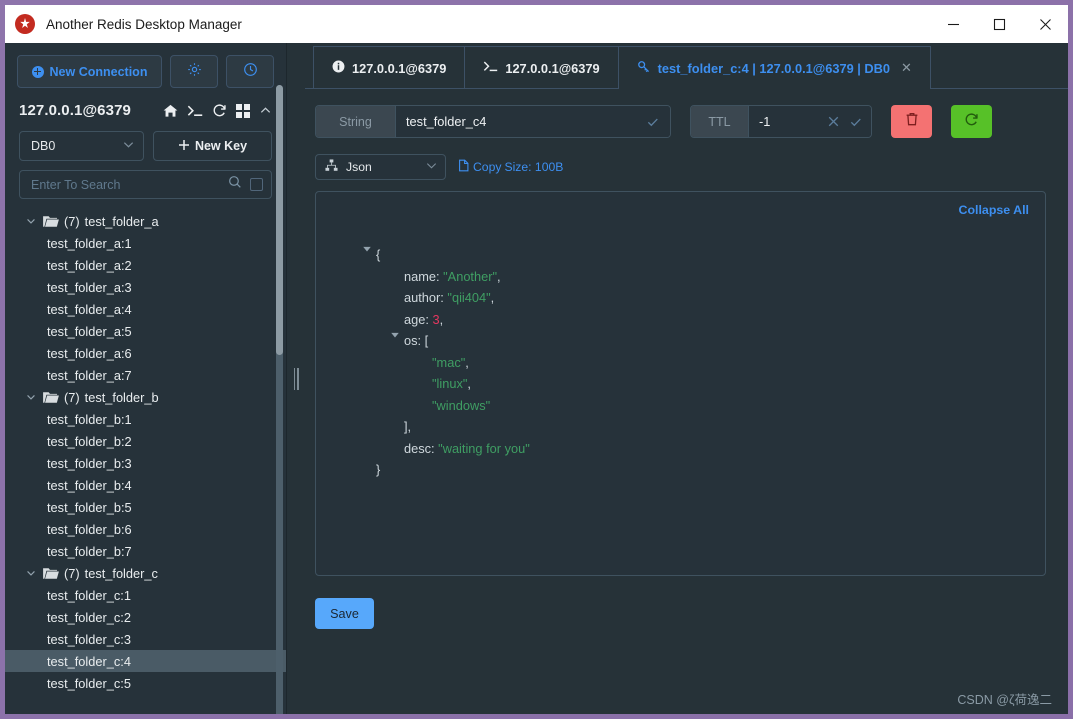 Image resolution: width=1073 pixels, height=719 pixels. I want to click on tree-key-item: test_folder_a:5, so click(145, 331).